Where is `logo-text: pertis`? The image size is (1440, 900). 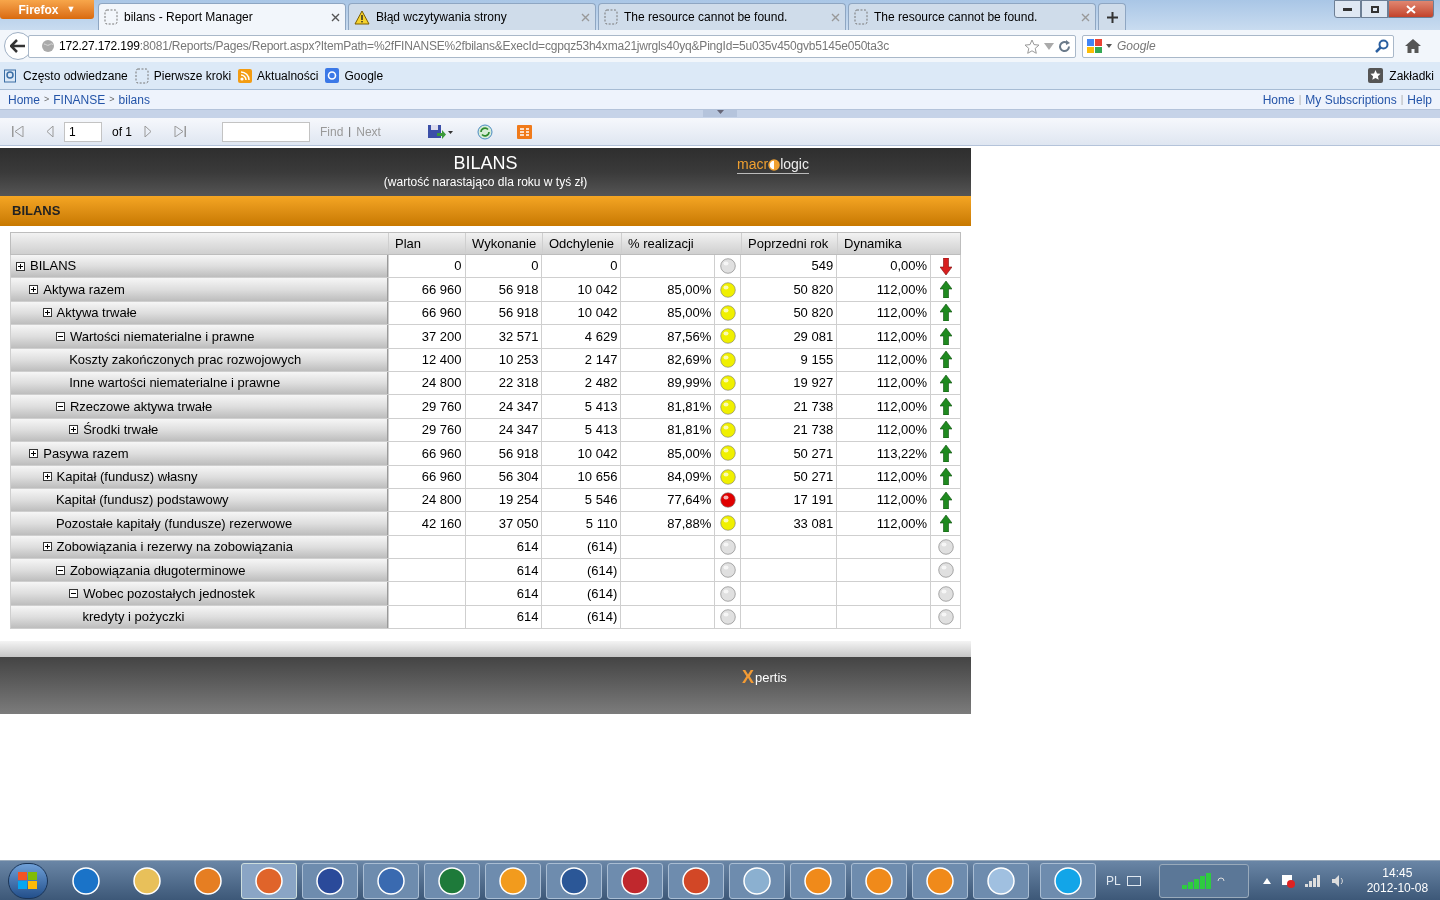
logo-text: pertis is located at coordinates (771, 677).